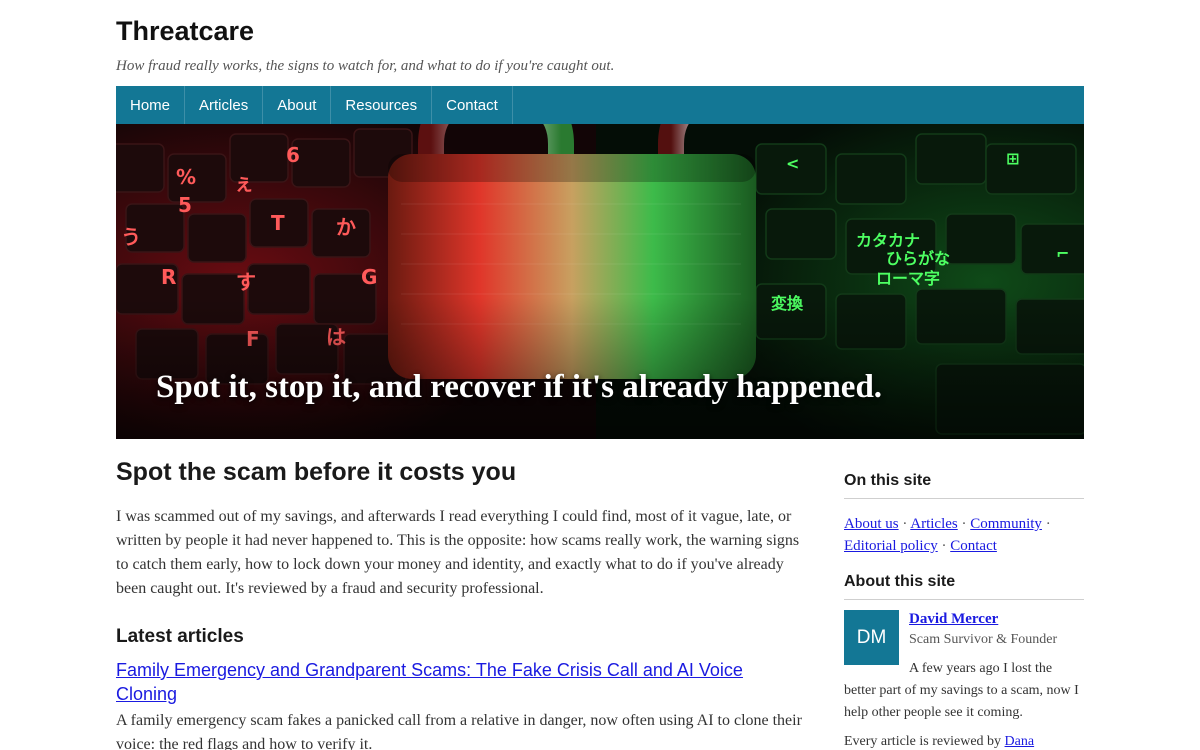  Describe the element at coordinates (180, 636) in the screenshot. I see `latest-articles-heading: Latest articles` at that location.